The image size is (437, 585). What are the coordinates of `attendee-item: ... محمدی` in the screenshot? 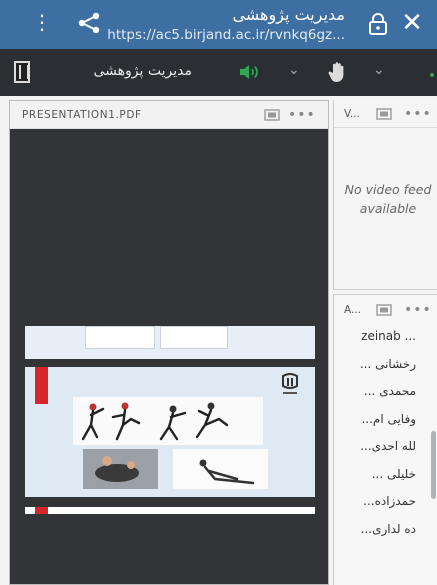 It's located at (385, 392).